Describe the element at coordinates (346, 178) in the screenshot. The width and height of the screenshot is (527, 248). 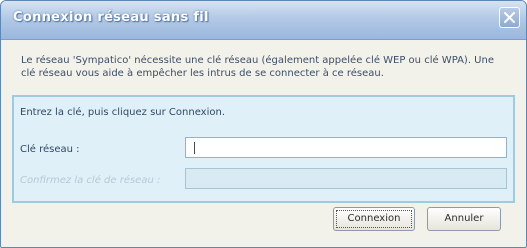
I see `confirm-key-input` at that location.